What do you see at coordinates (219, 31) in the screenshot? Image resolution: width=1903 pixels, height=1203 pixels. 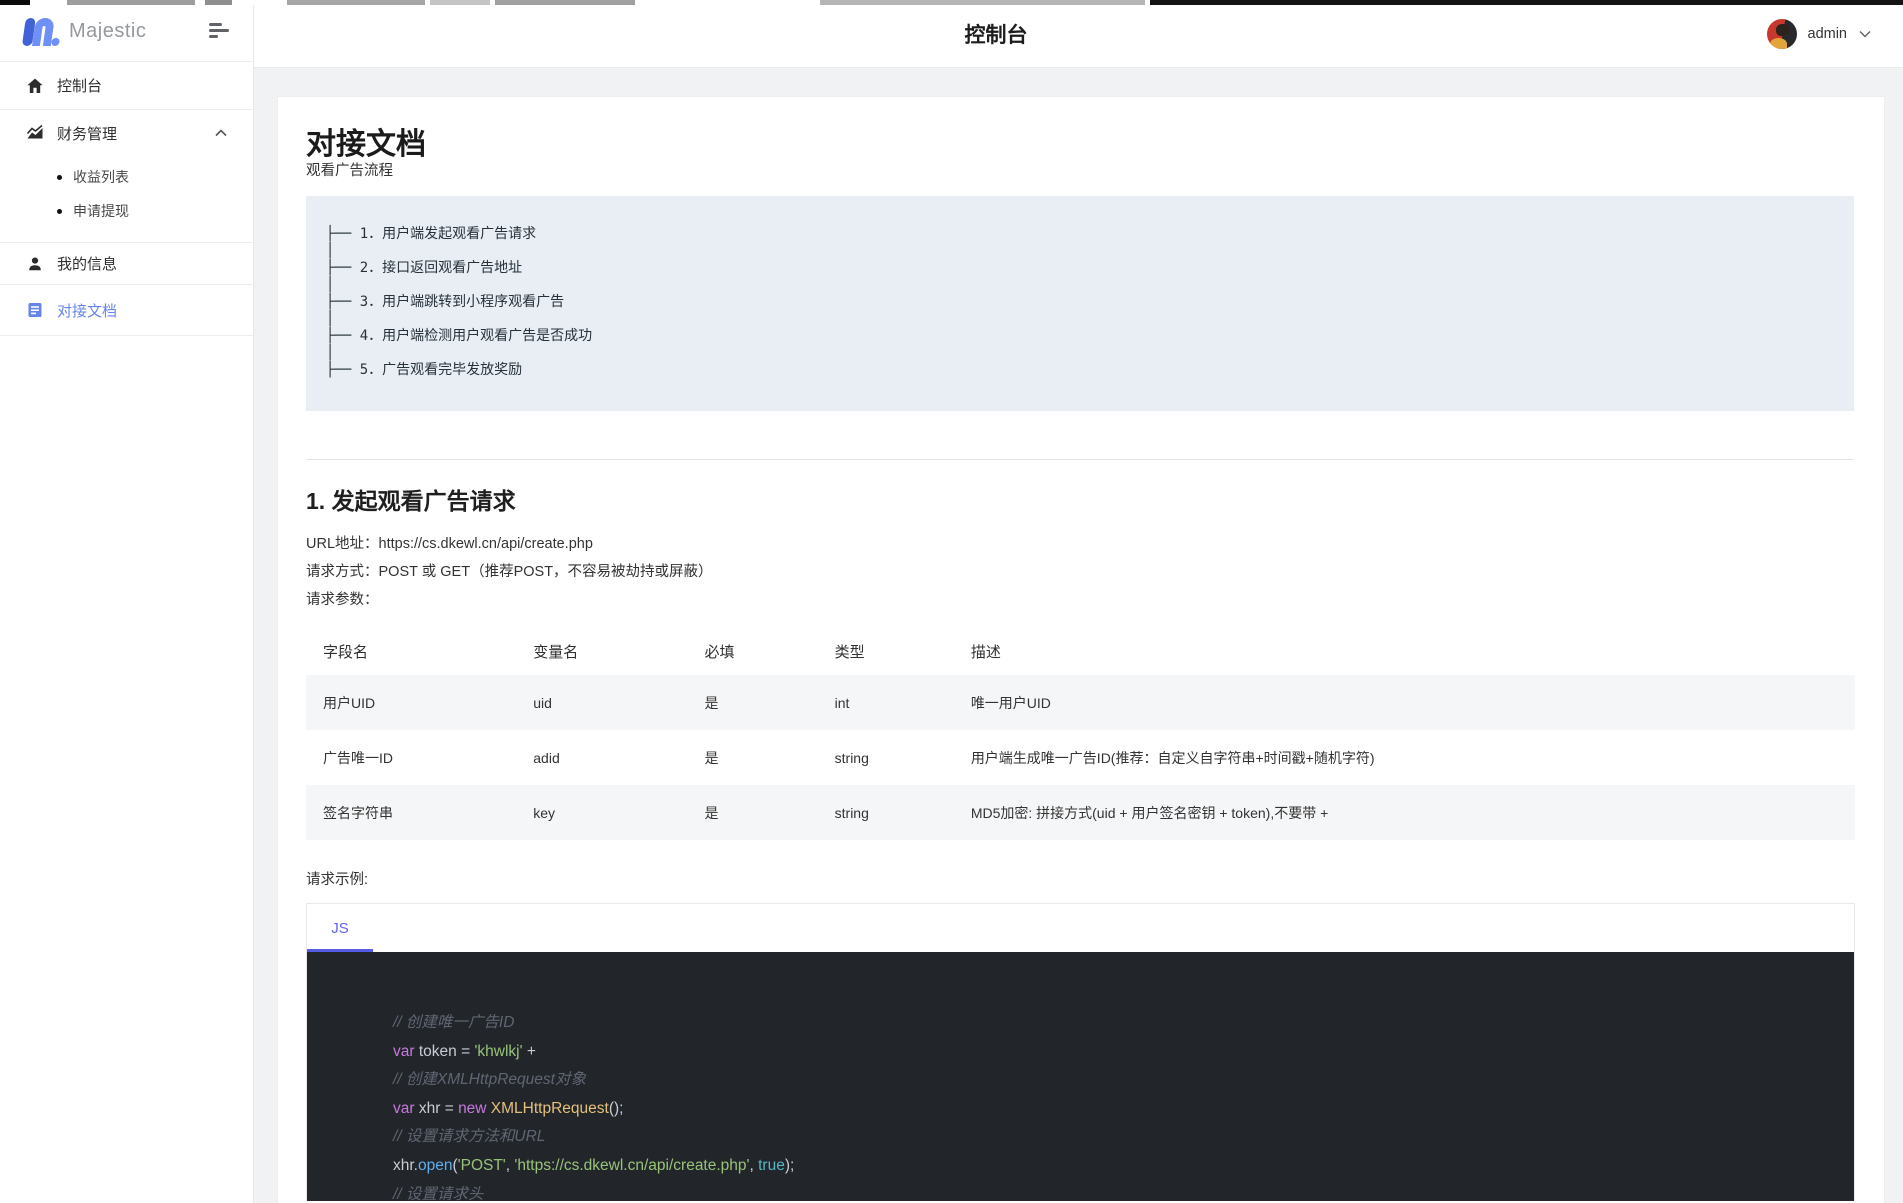 I see `sidebar-collapse-icon` at bounding box center [219, 31].